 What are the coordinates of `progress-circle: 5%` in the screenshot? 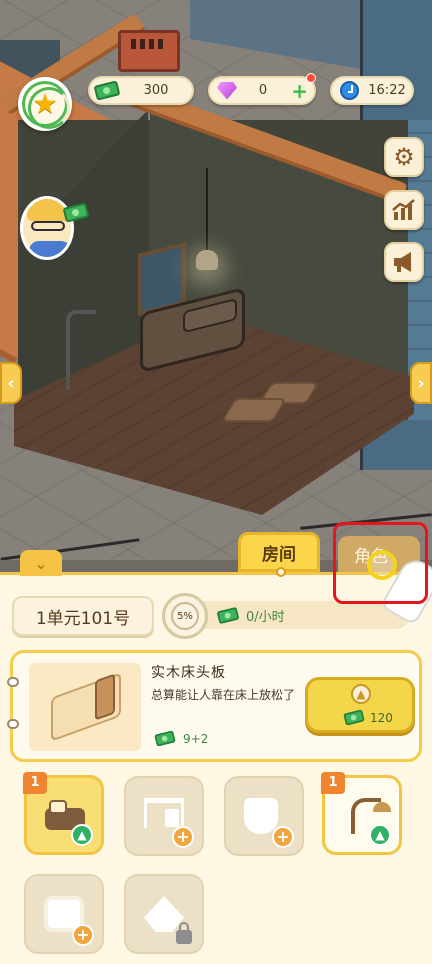 It's located at (185, 616).